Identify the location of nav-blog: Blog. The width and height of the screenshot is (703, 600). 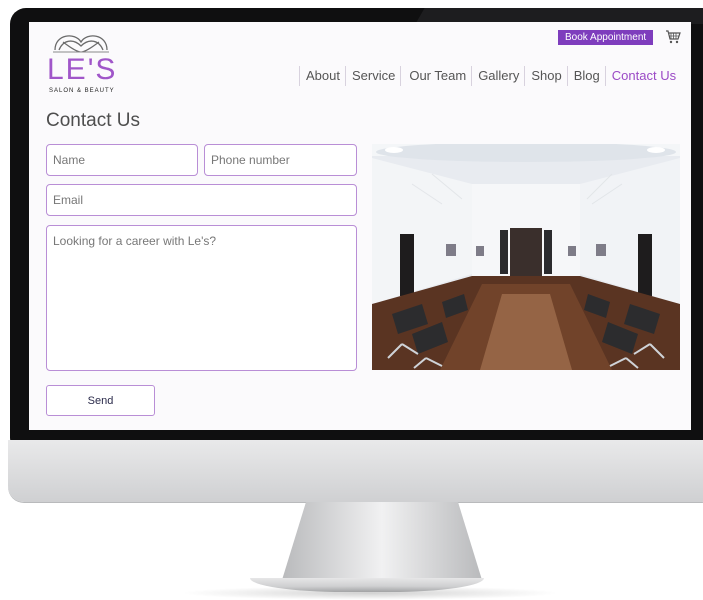
(585, 76).